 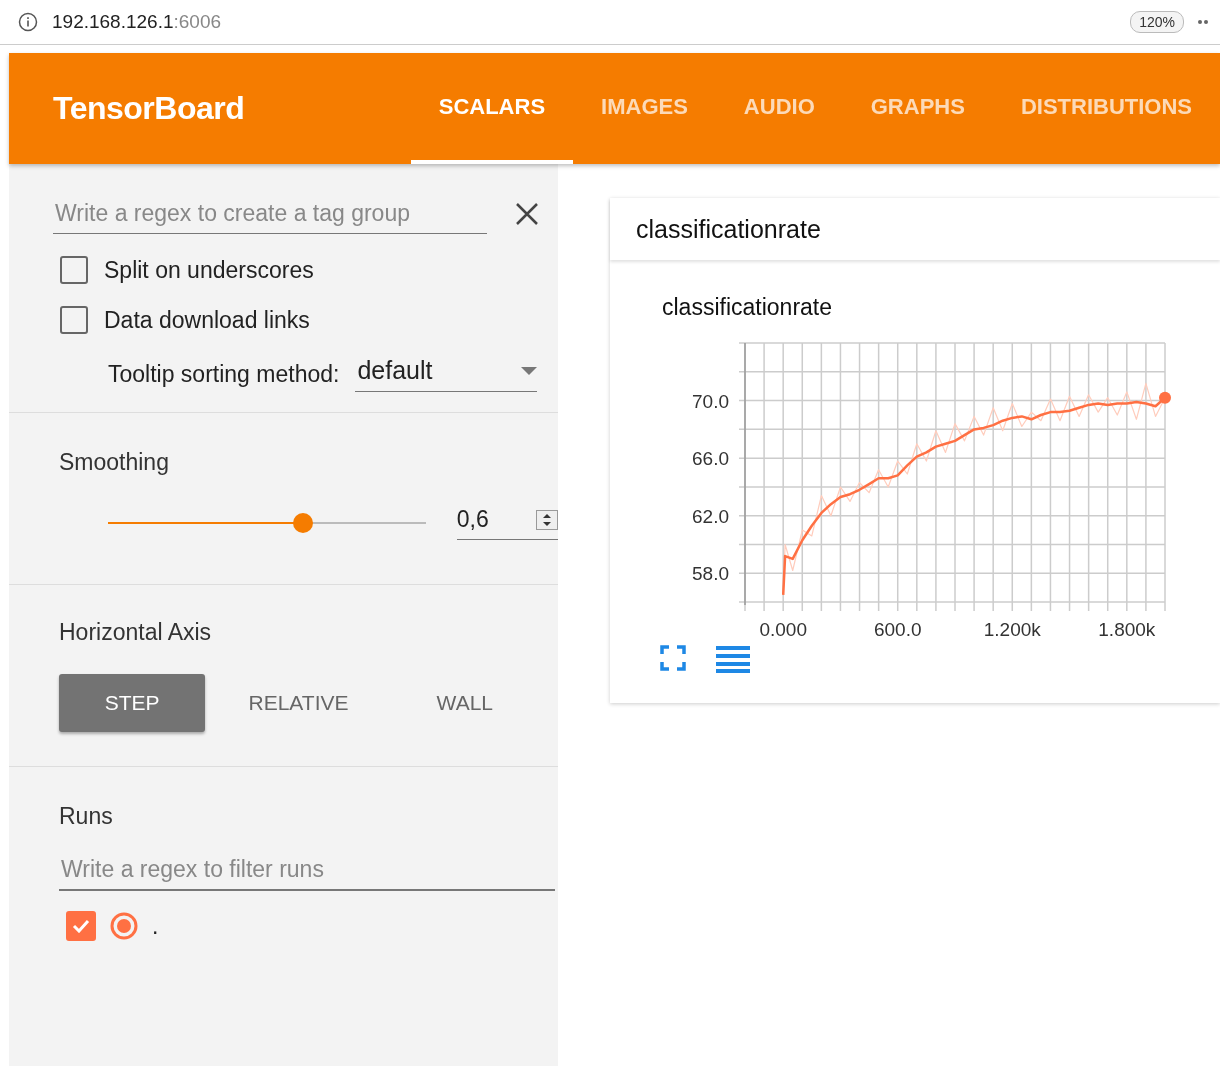 I want to click on zoom-level-badge: 120%, so click(x=1157, y=22).